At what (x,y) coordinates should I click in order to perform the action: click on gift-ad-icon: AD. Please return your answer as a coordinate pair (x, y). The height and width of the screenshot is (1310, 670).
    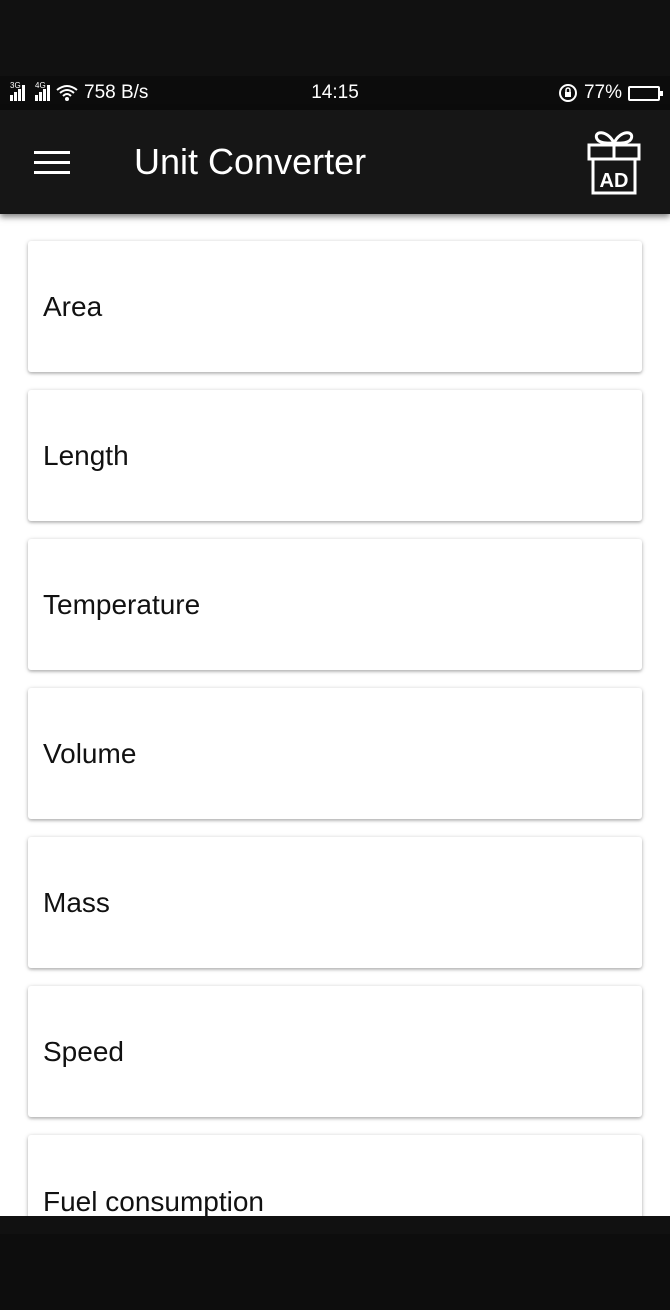
    Looking at the image, I should click on (614, 163).